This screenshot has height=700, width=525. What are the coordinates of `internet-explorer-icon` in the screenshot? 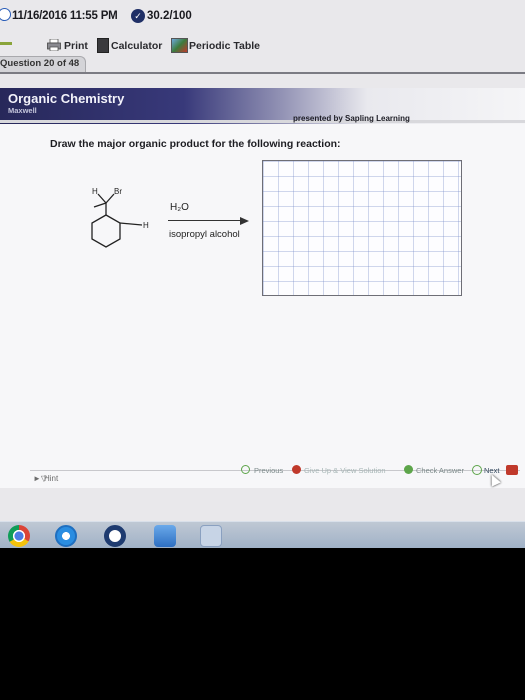 It's located at (66, 536).